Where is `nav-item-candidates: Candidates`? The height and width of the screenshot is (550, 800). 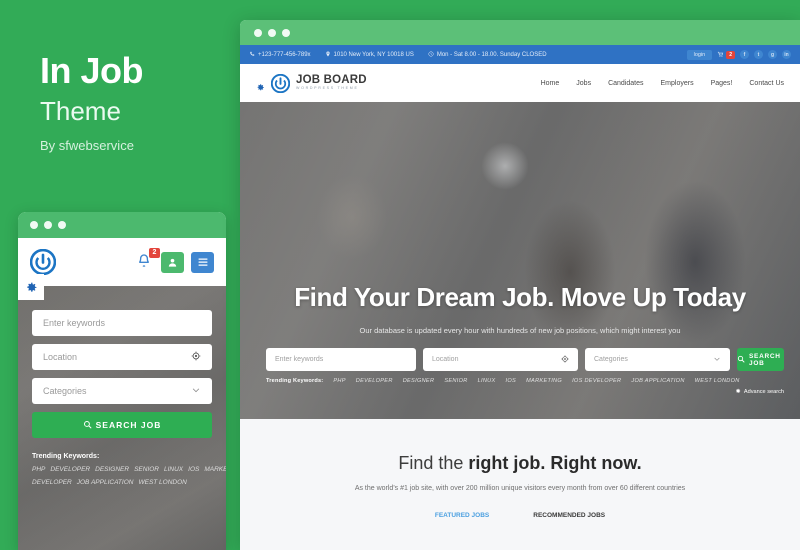
nav-item-candidates: Candidates is located at coordinates (625, 83).